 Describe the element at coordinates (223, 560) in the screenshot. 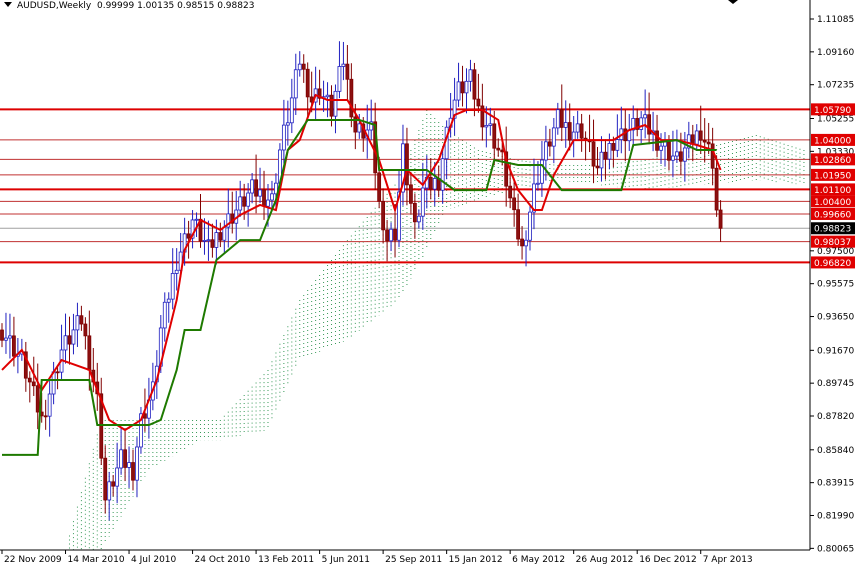

I see `x-tick-label: 24 Oct 2010` at that location.